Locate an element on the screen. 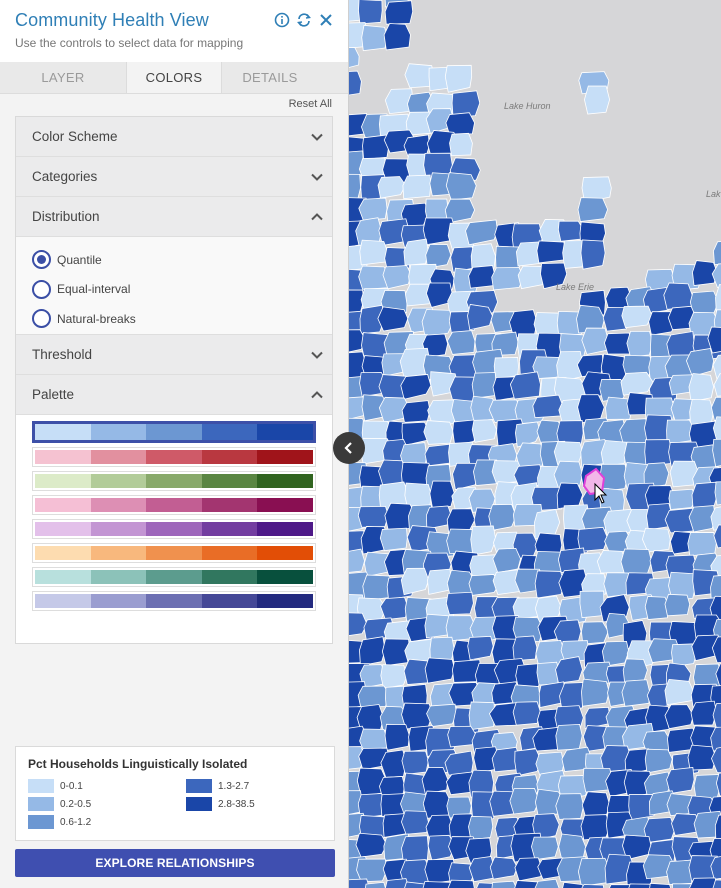  close-icon is located at coordinates (326, 20).